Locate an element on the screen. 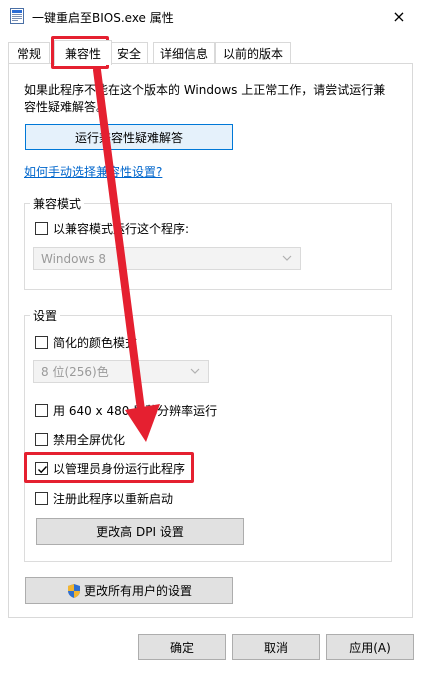 The image size is (421, 673). title-bar: 一键重启至BIOS.exe 属性 × is located at coordinates (210, 16).